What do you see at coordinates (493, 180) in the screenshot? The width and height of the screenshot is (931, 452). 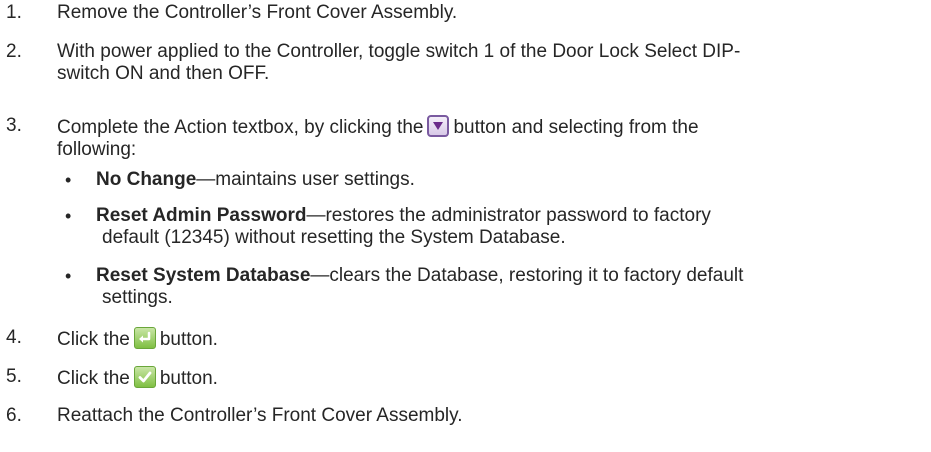 I see `bullet-text: No Change—maintains user settings.` at bounding box center [493, 180].